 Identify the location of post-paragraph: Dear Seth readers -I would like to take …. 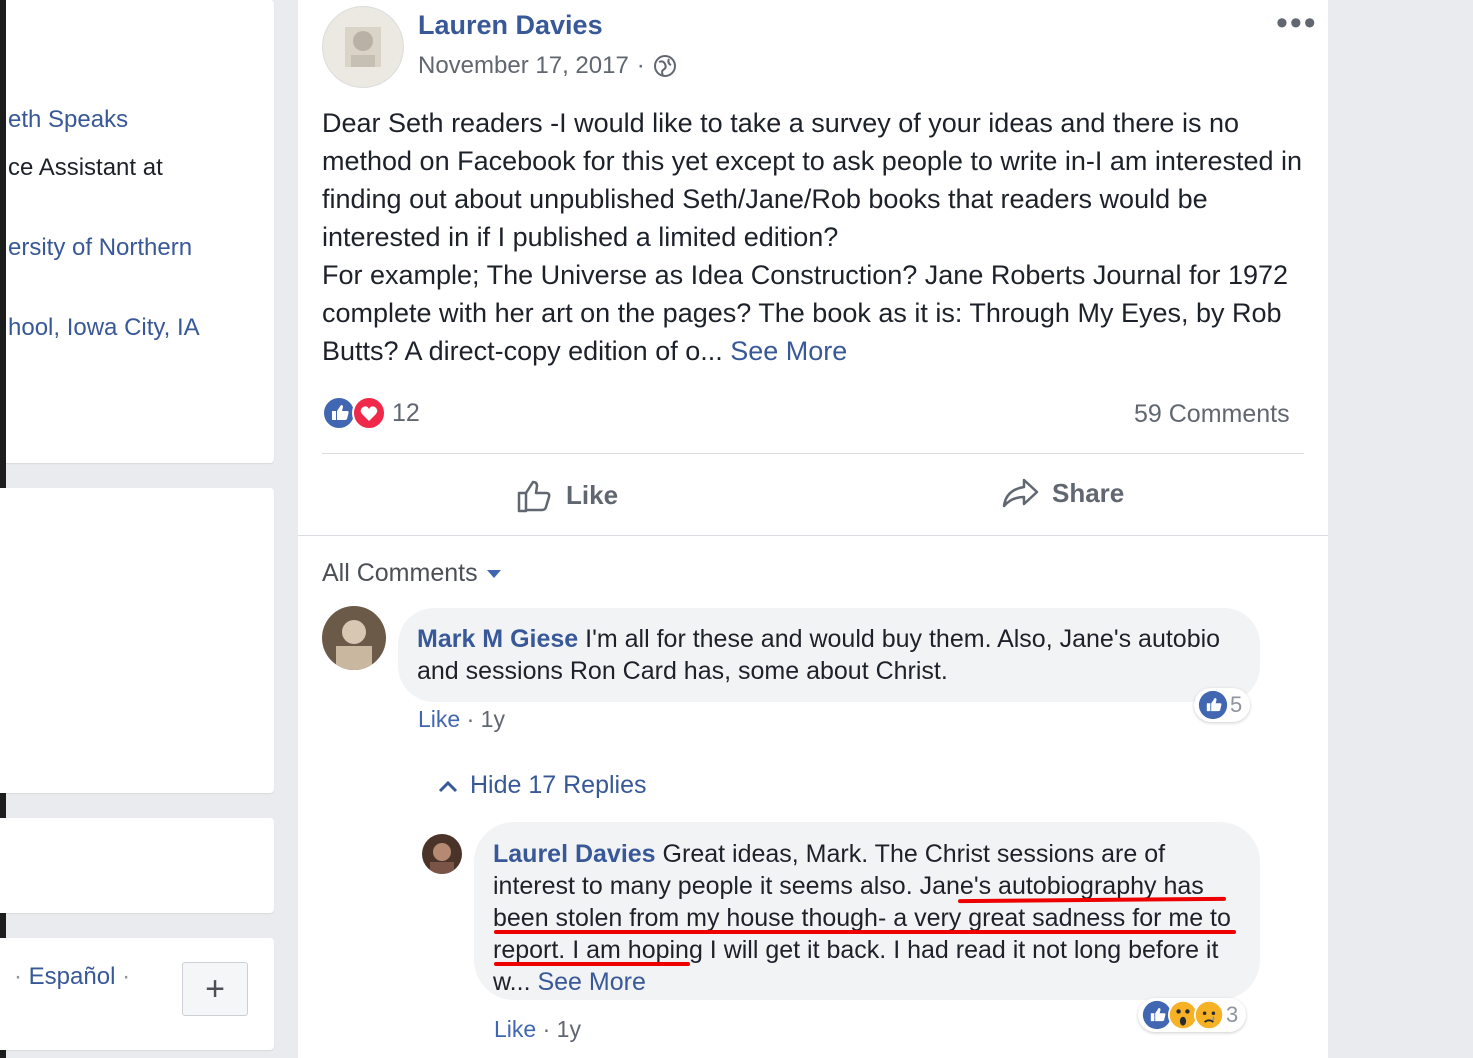
(812, 180).